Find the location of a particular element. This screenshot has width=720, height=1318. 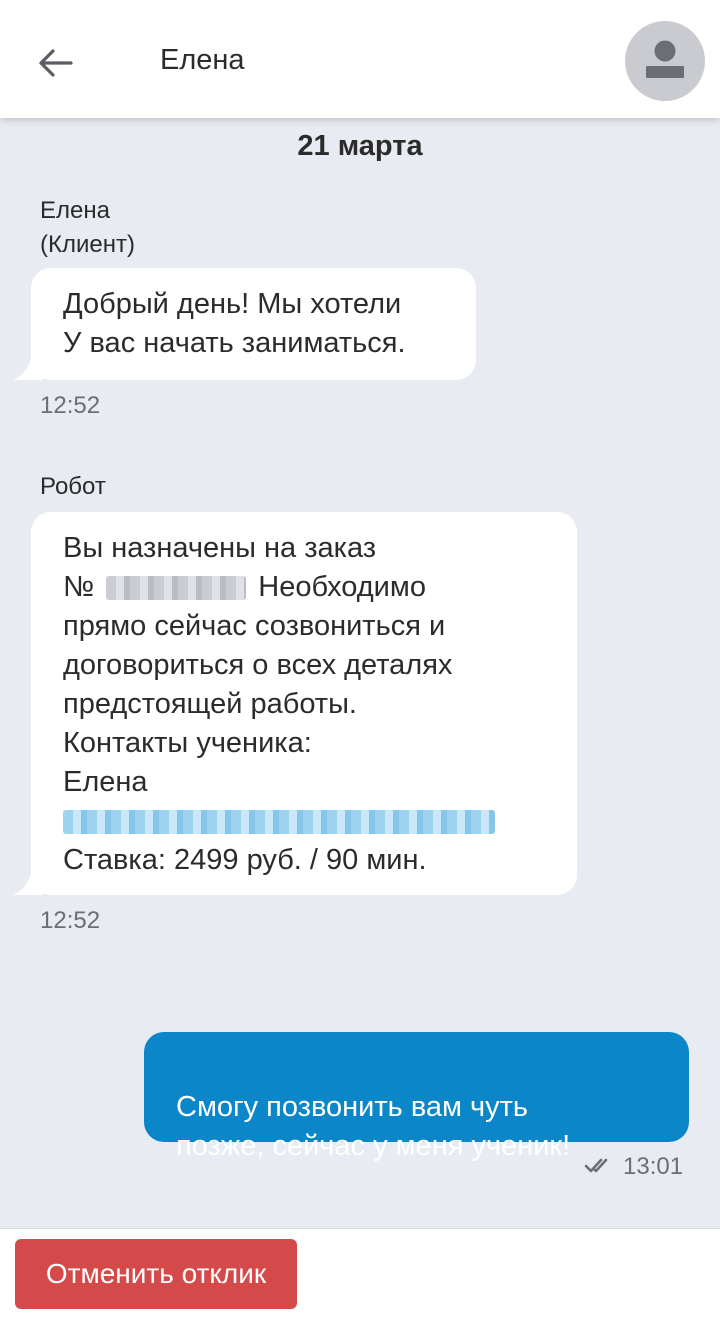

cancel-response-button: Отменить отклик is located at coordinates (156, 1274).